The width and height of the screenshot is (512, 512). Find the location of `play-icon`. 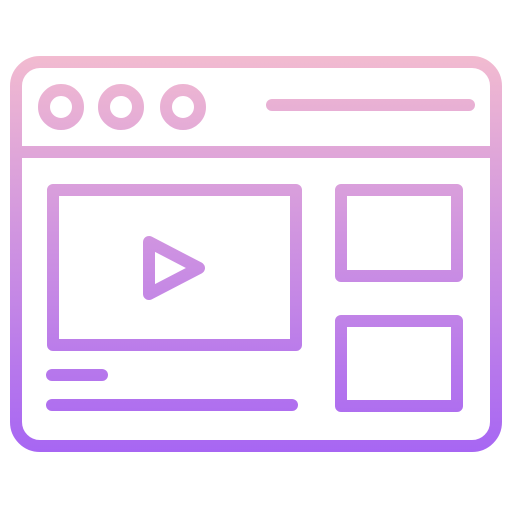

play-icon is located at coordinates (174, 268).